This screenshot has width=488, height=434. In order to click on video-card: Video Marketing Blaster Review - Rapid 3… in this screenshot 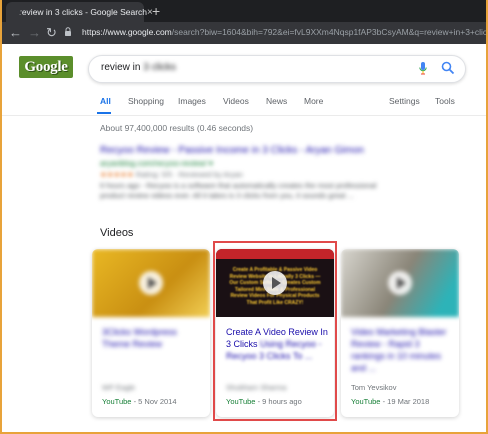, I will do `click(400, 333)`.